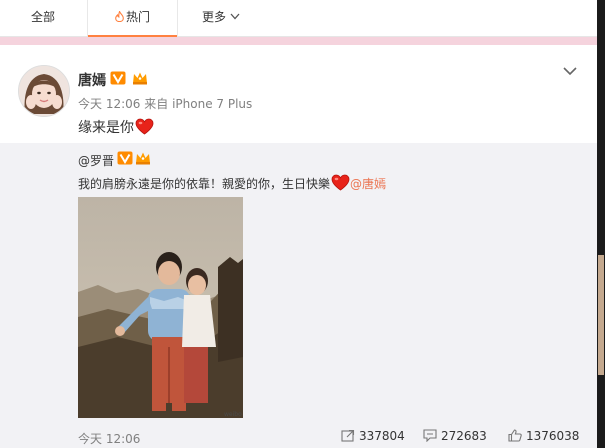  What do you see at coordinates (430, 435) in the screenshot?
I see `comment-icon` at bounding box center [430, 435].